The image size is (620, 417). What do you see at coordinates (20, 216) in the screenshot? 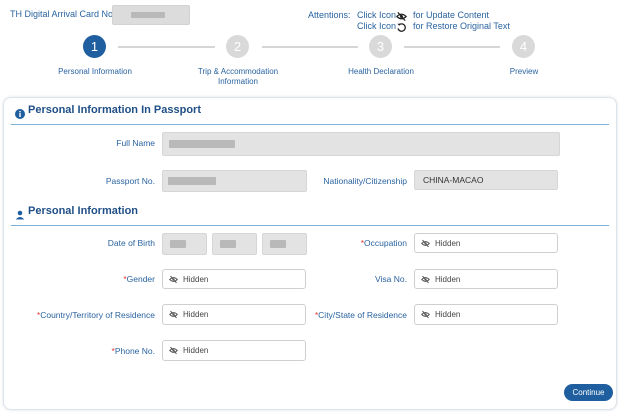
I see `person-icon` at bounding box center [20, 216].